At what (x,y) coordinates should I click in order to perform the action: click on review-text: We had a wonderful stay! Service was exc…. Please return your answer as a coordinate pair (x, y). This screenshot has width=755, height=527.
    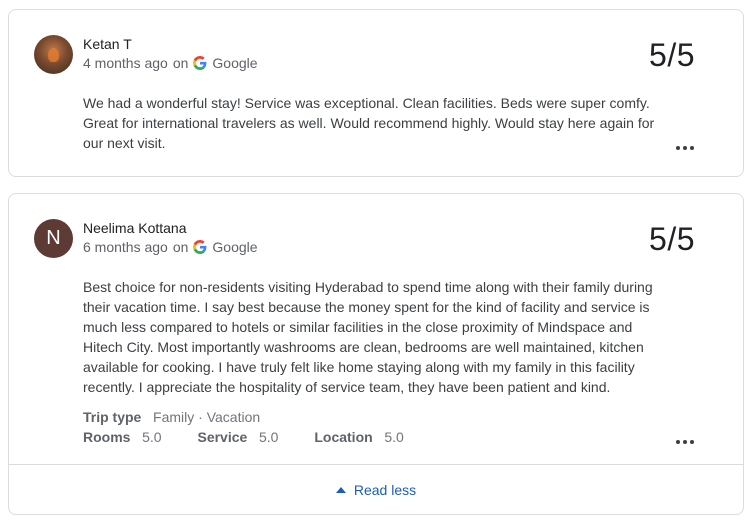
    Looking at the image, I should click on (369, 123).